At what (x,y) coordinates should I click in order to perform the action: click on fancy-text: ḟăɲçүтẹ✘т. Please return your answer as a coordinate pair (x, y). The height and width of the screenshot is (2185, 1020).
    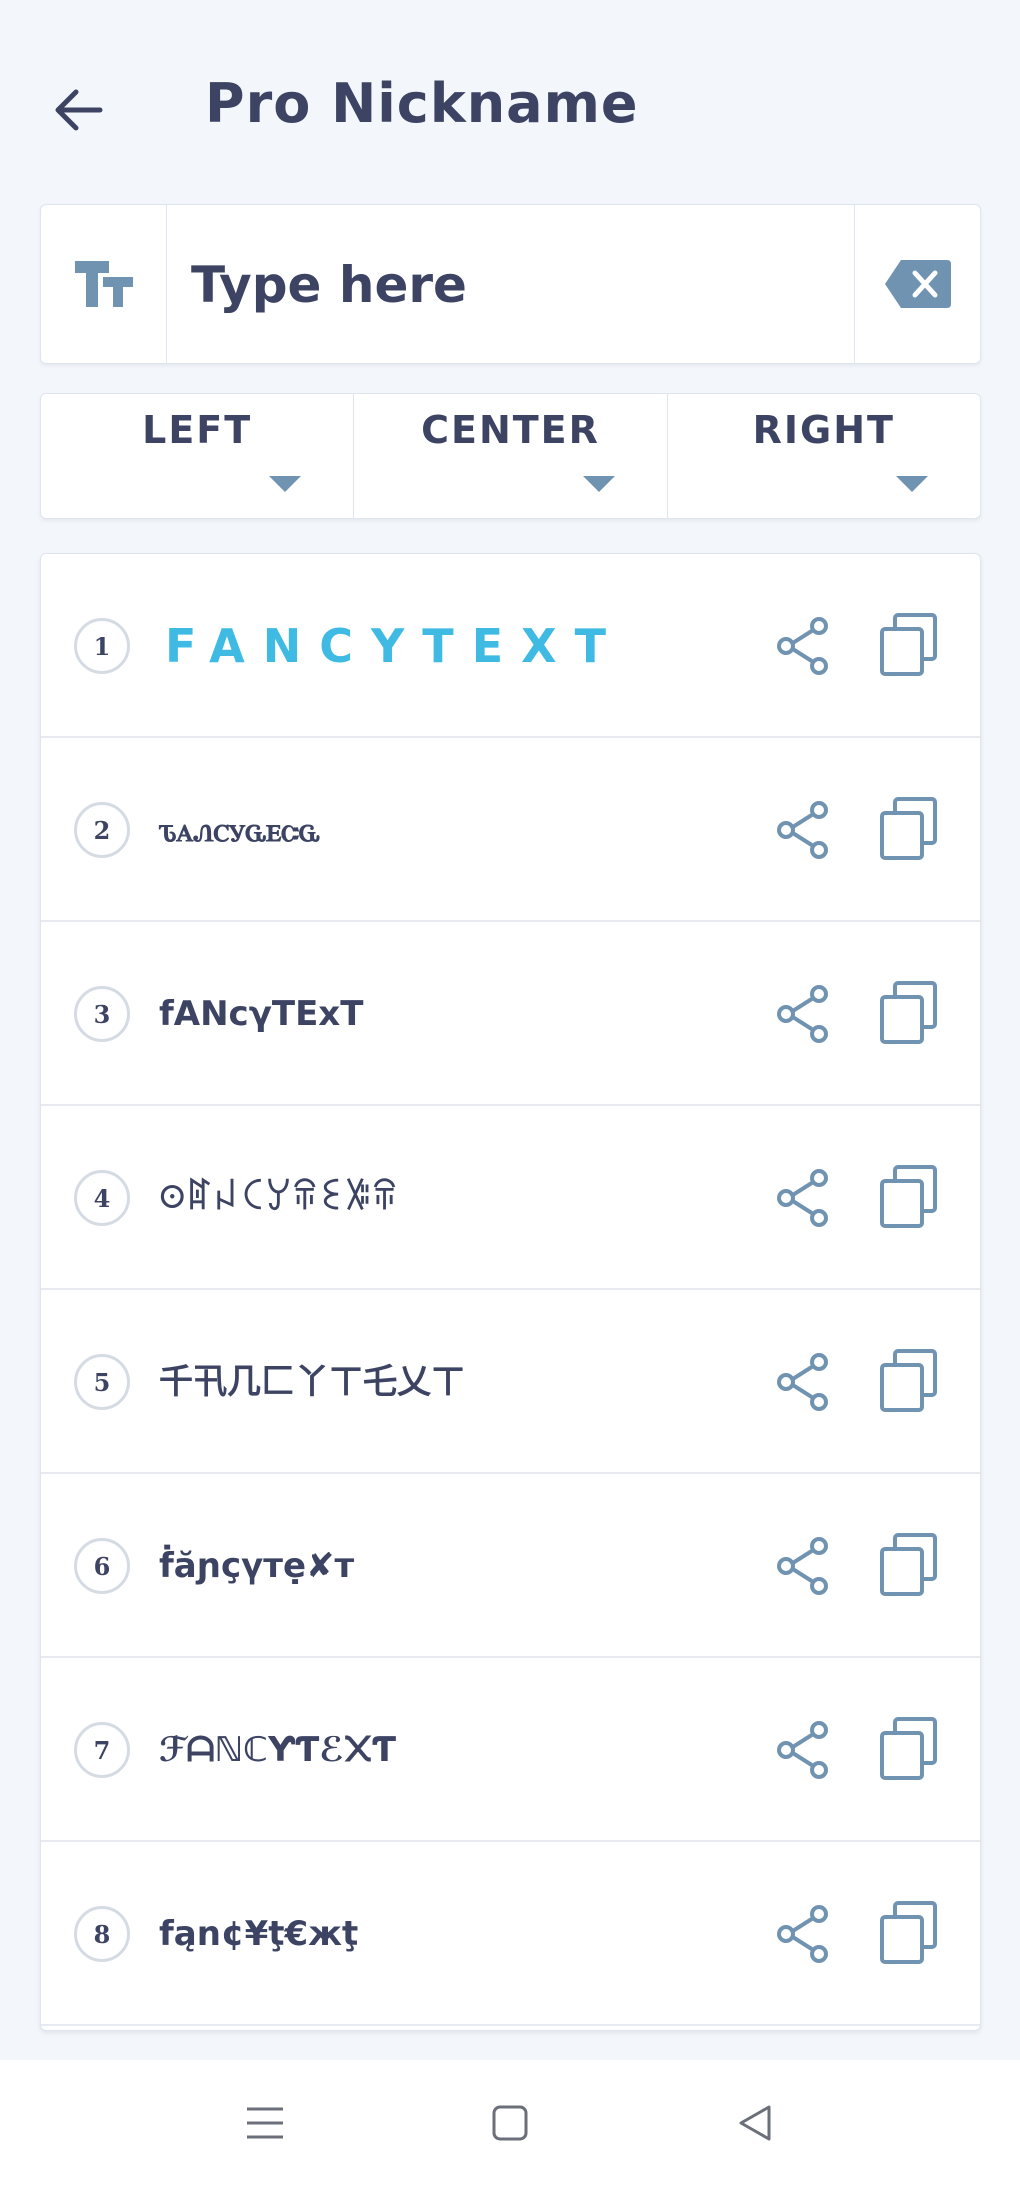
    Looking at the image, I should click on (256, 1566).